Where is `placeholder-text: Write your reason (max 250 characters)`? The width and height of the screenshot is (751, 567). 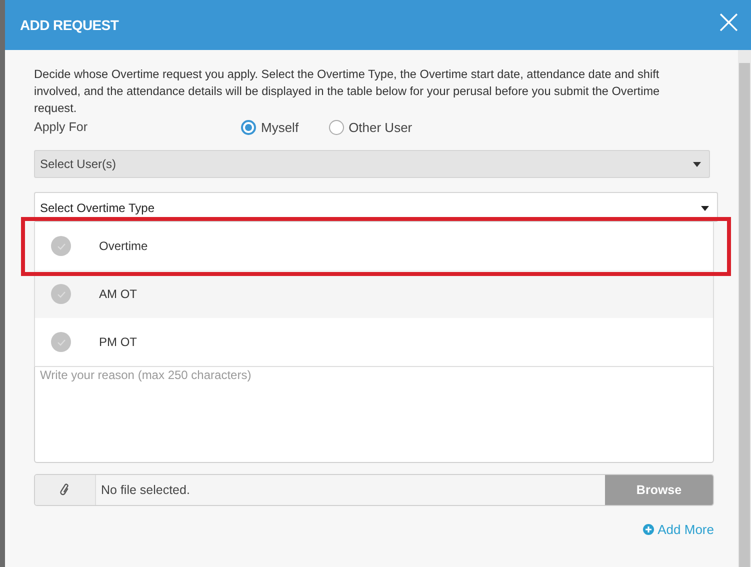
placeholder-text: Write your reason (max 250 characters) is located at coordinates (146, 375).